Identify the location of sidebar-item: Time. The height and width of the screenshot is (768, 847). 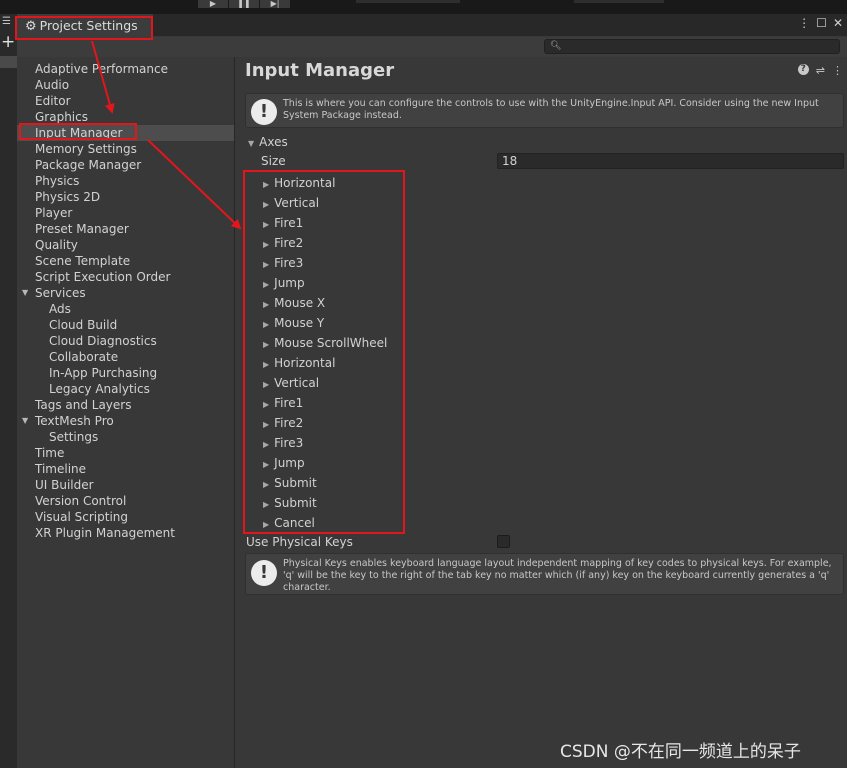
(125, 453).